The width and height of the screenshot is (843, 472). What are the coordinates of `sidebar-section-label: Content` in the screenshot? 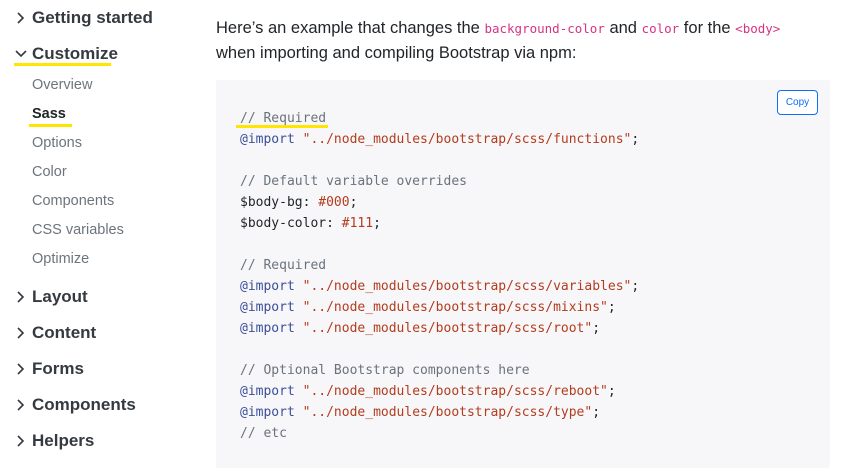 It's located at (64, 332).